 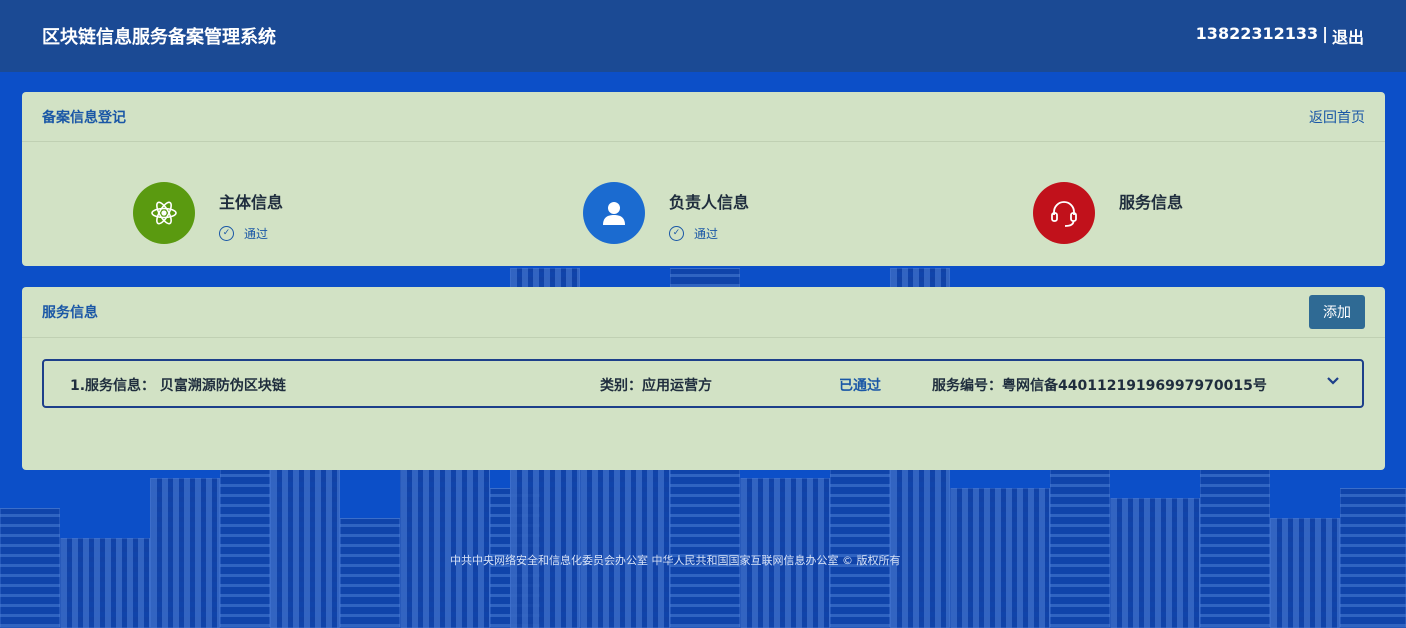 I want to click on add-service-button: 添加, so click(x=1337, y=312).